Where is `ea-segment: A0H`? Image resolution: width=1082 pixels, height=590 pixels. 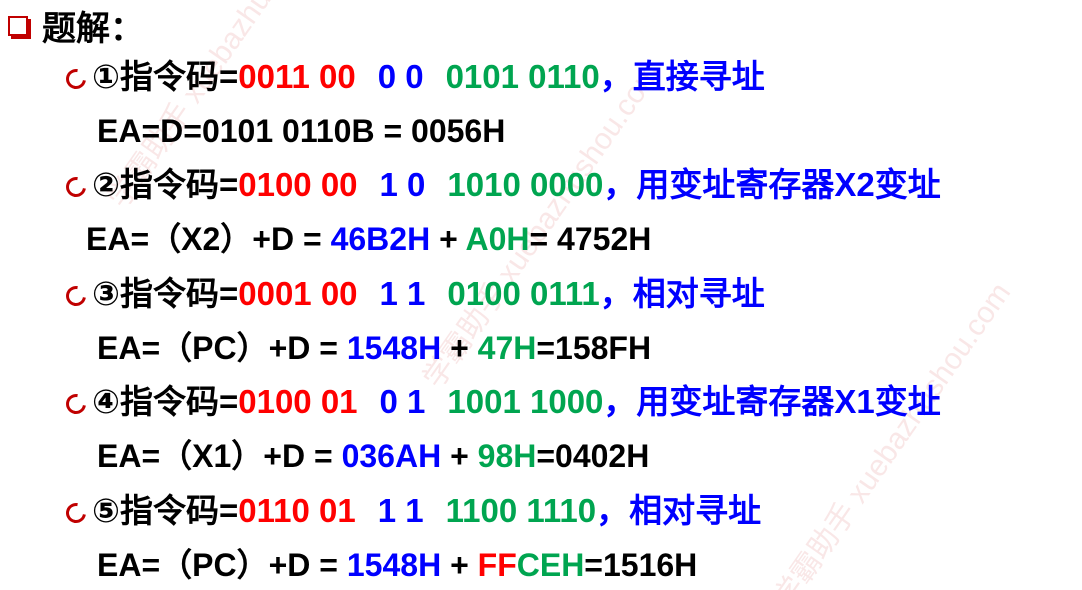
ea-segment: A0H is located at coordinates (497, 239).